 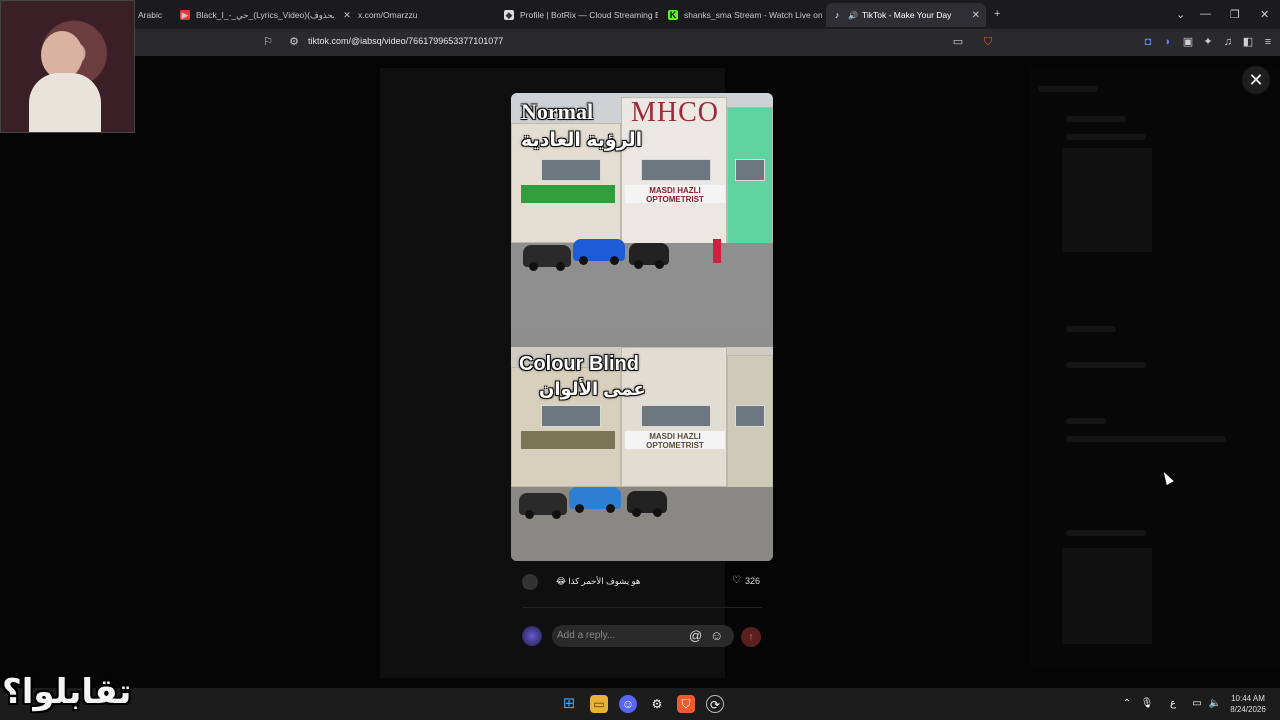 I want to click on tab-label: x.com/Omarzzu, so click(x=388, y=15).